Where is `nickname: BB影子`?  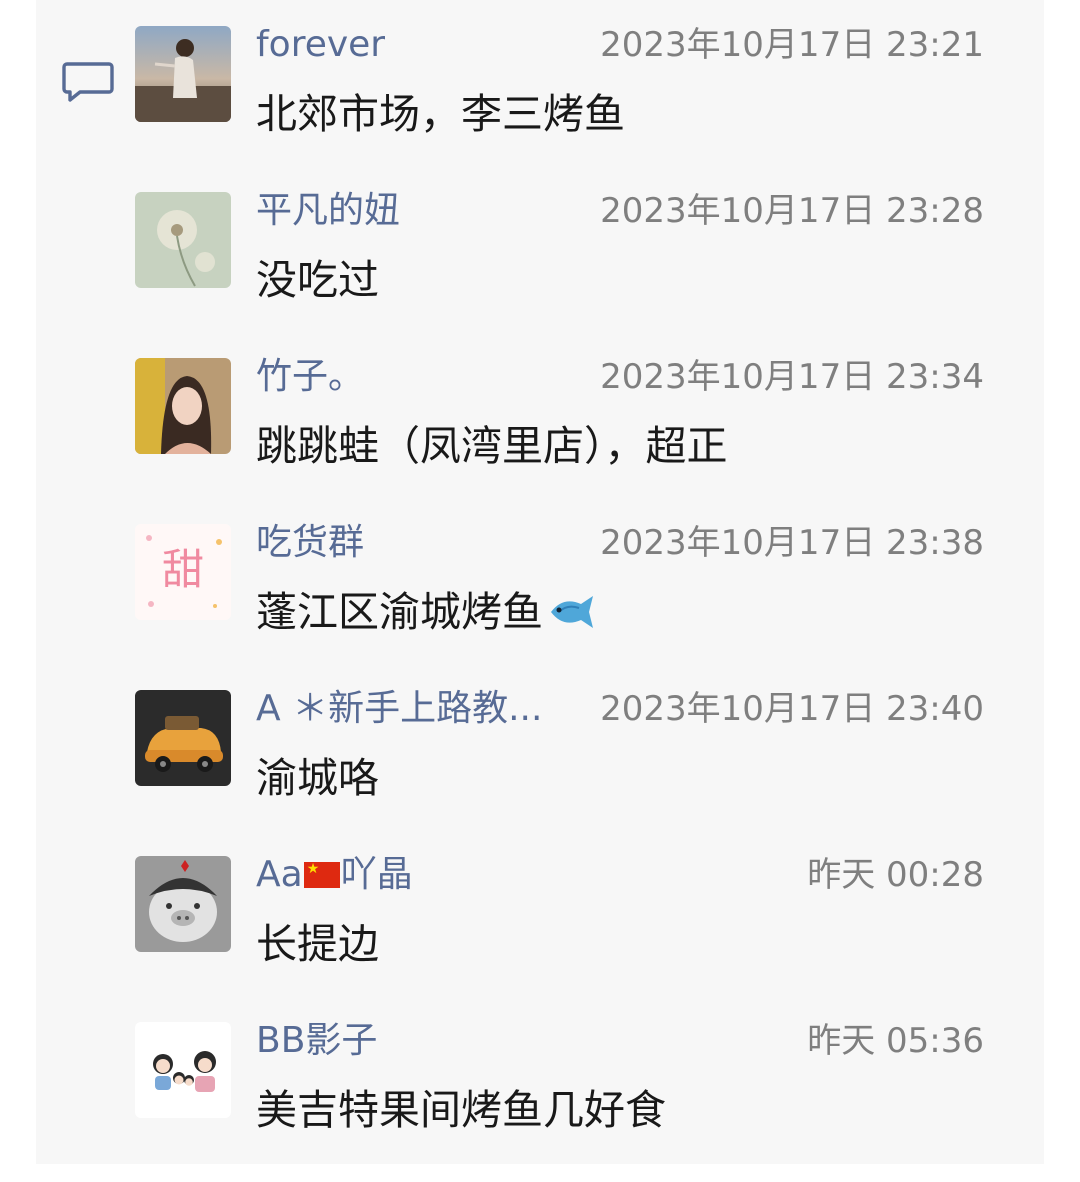
nickname: BB影子 is located at coordinates (316, 1041).